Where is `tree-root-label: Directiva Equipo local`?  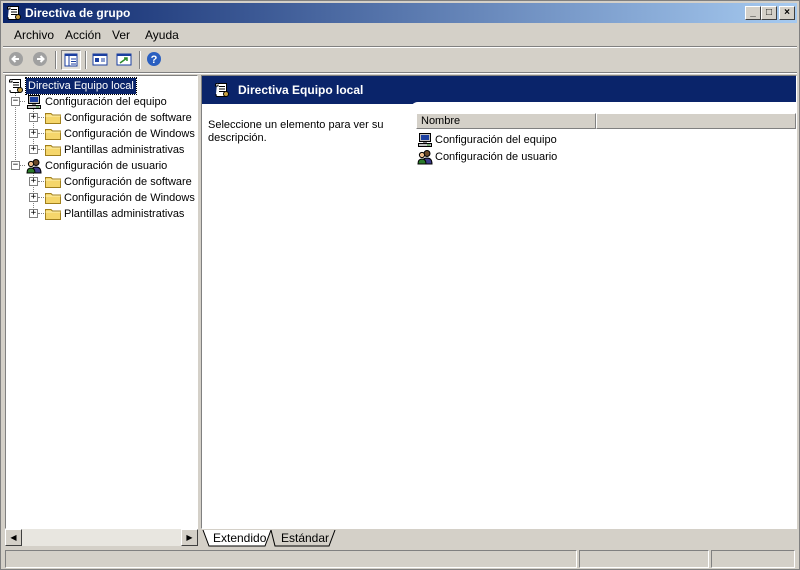
tree-root-label: Directiva Equipo local is located at coordinates (81, 86).